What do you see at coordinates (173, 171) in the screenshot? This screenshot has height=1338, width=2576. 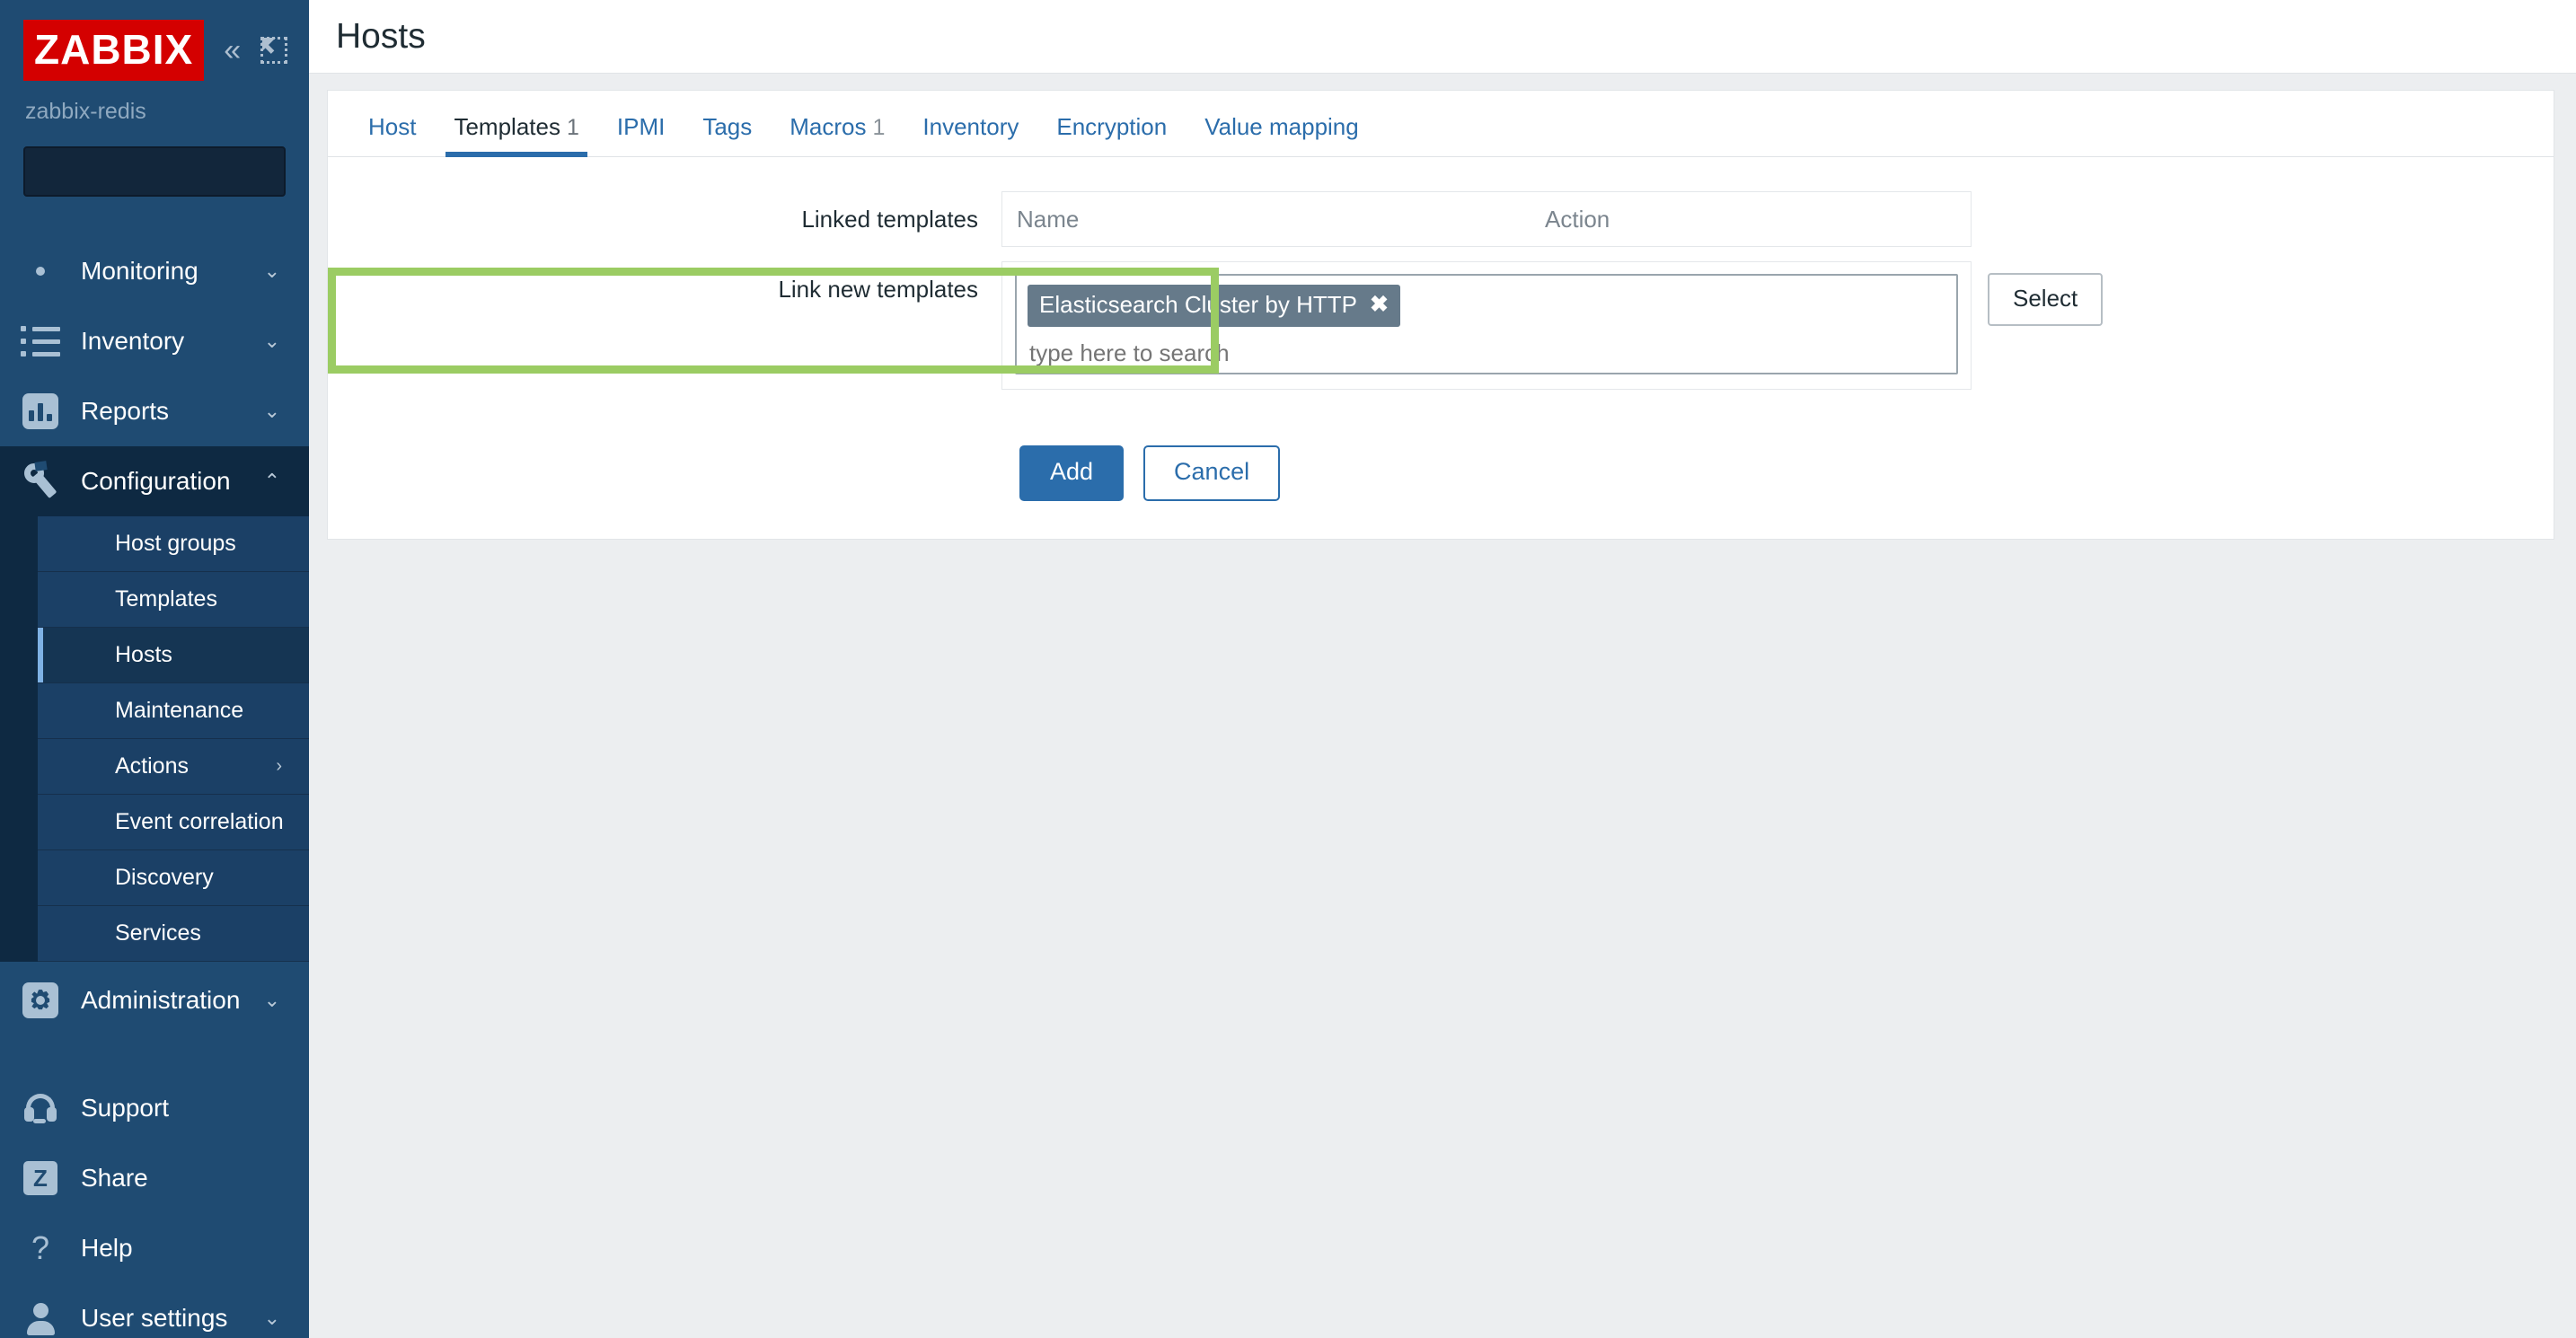 I see `search-input` at bounding box center [173, 171].